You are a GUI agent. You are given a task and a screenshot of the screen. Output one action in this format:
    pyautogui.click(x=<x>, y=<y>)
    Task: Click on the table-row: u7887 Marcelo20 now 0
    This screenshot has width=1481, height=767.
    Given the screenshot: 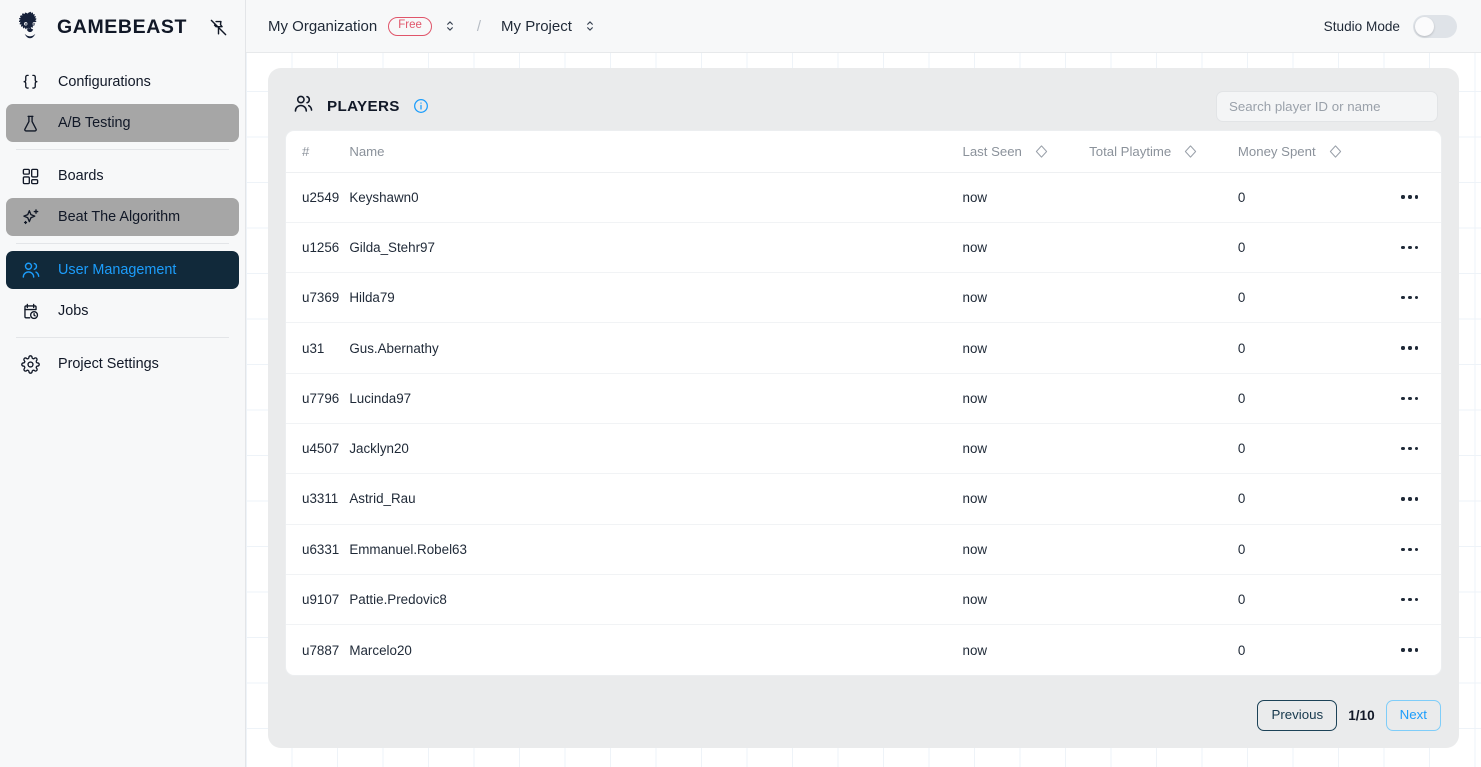 What is the action you would take?
    pyautogui.click(x=863, y=650)
    